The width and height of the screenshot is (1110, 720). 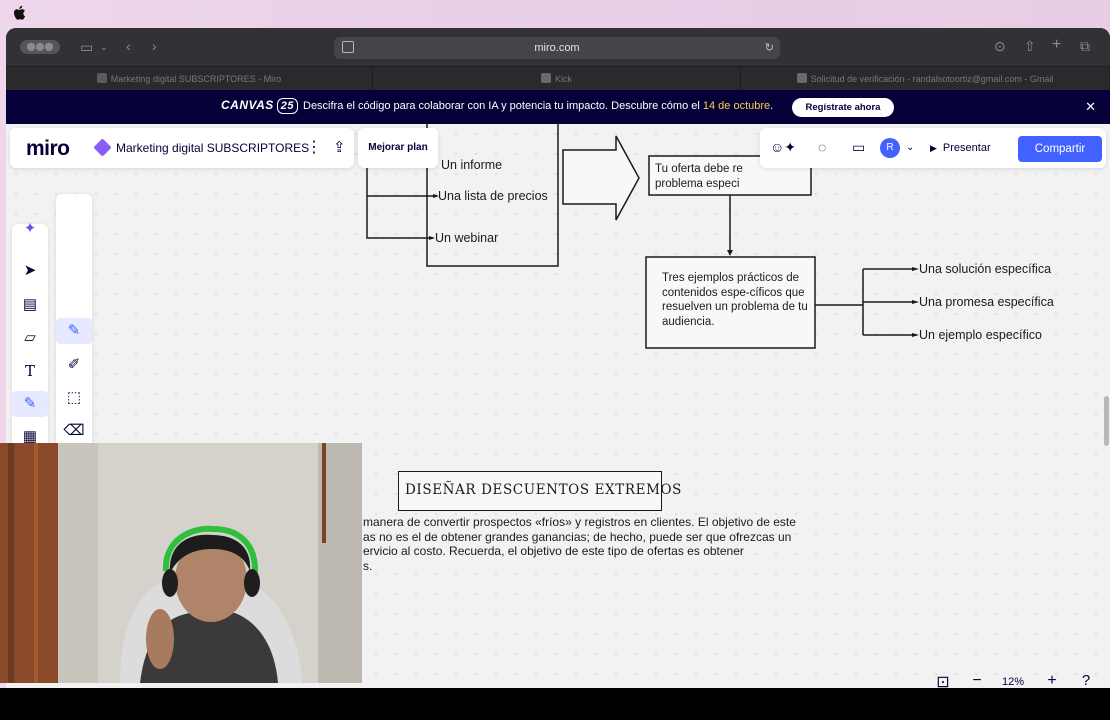 What do you see at coordinates (943, 680) in the screenshot?
I see `fit-screen-icon: ⊡` at bounding box center [943, 680].